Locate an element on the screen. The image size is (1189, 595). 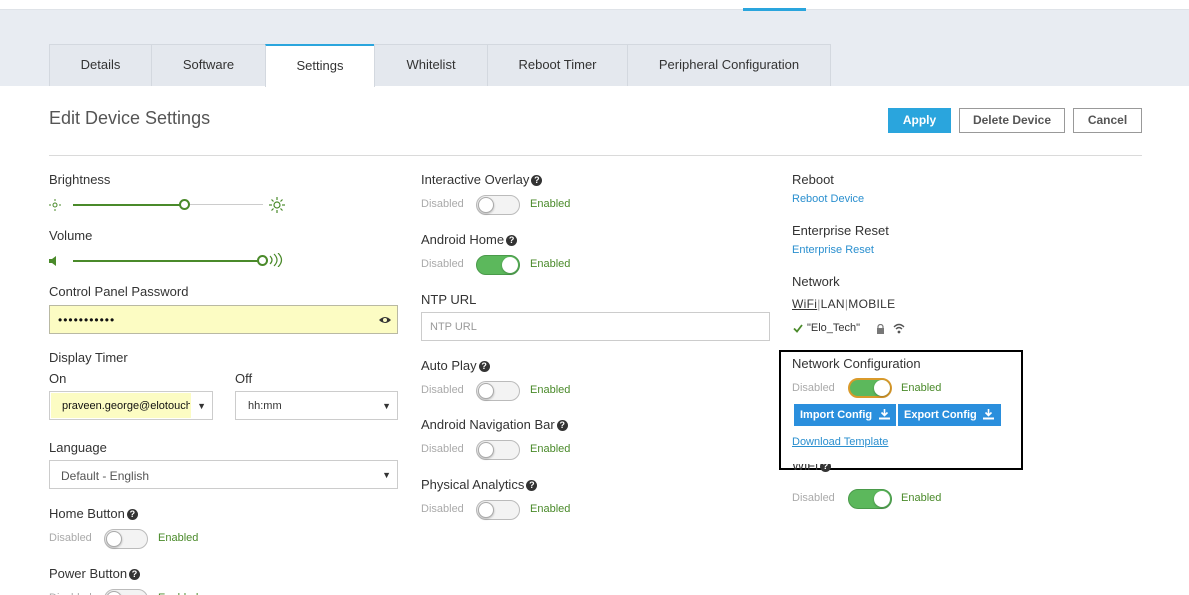
android-nav-bar-label: Android Navigation Bar? is located at coordinates (494, 424).